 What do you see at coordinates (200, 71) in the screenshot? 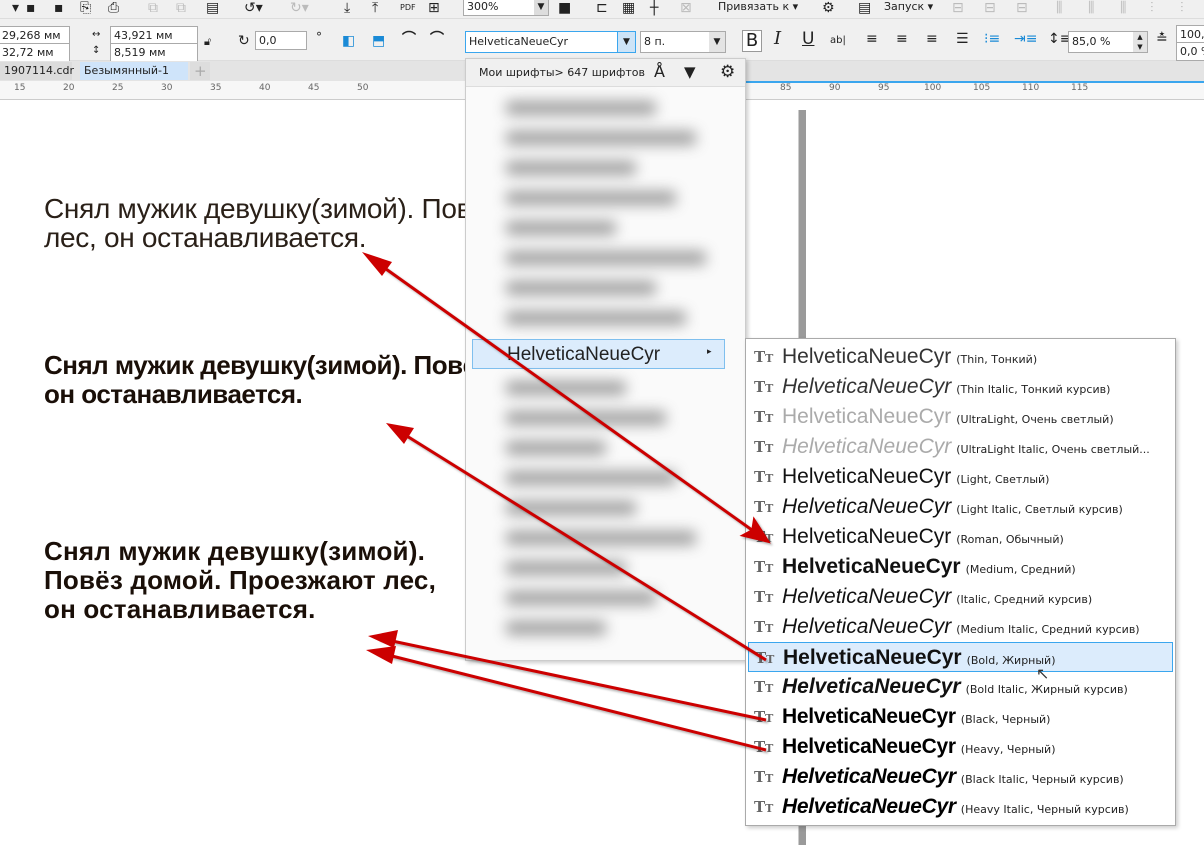
I see `new-tab-button: +` at bounding box center [200, 71].